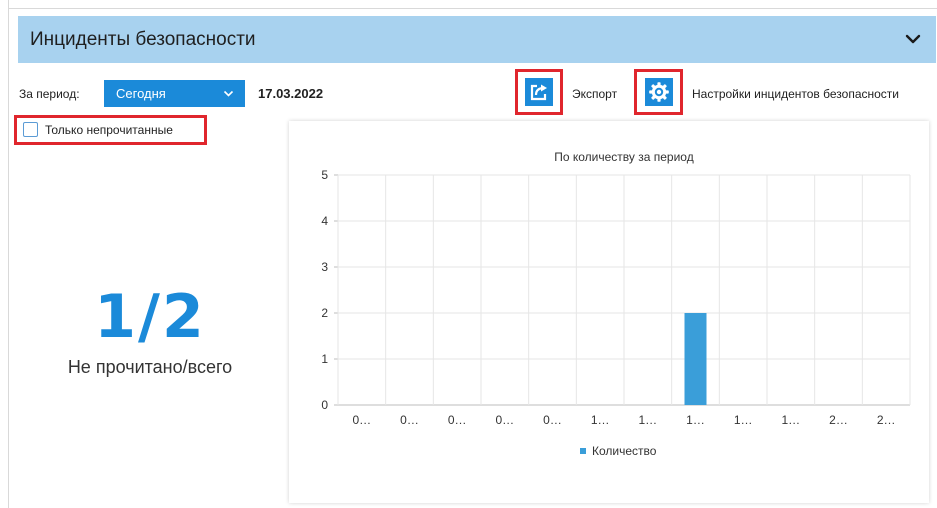 The height and width of the screenshot is (508, 937). Describe the element at coordinates (174, 93) in the screenshot. I see `period-select: Сегодня` at that location.